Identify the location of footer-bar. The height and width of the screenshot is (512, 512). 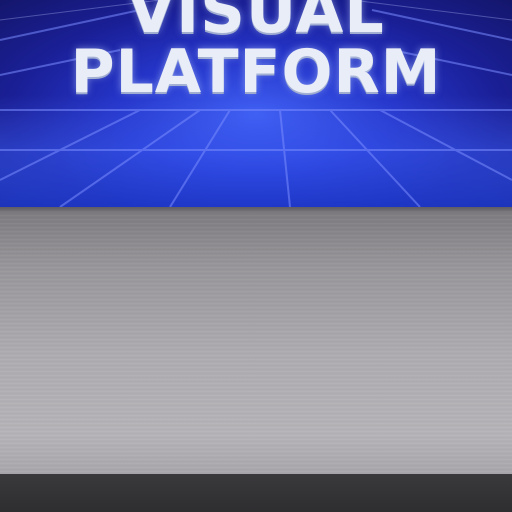
(256, 493).